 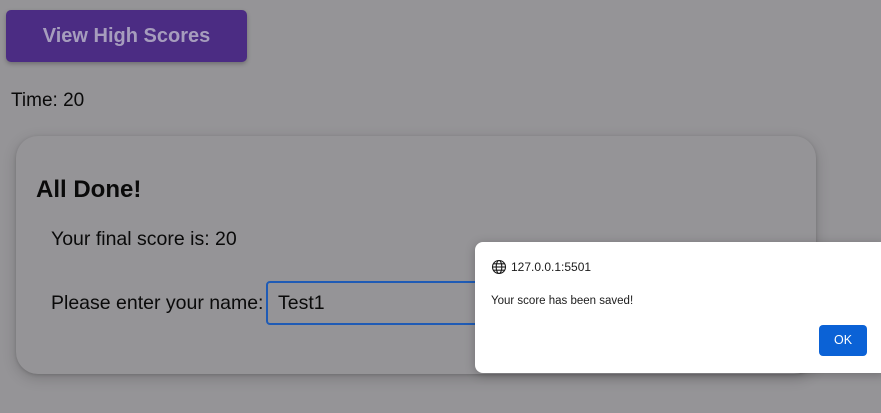 What do you see at coordinates (499, 267) in the screenshot?
I see `globe-icon` at bounding box center [499, 267].